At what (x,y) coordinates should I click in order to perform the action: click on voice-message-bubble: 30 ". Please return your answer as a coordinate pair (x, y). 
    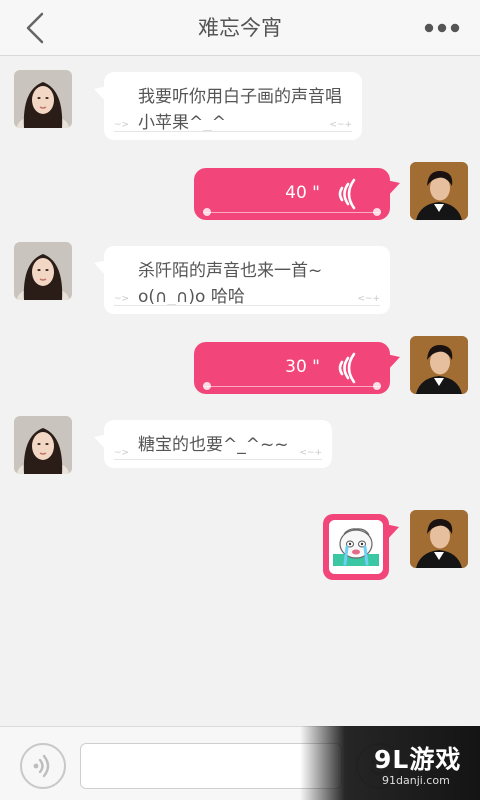
    Looking at the image, I should click on (297, 368).